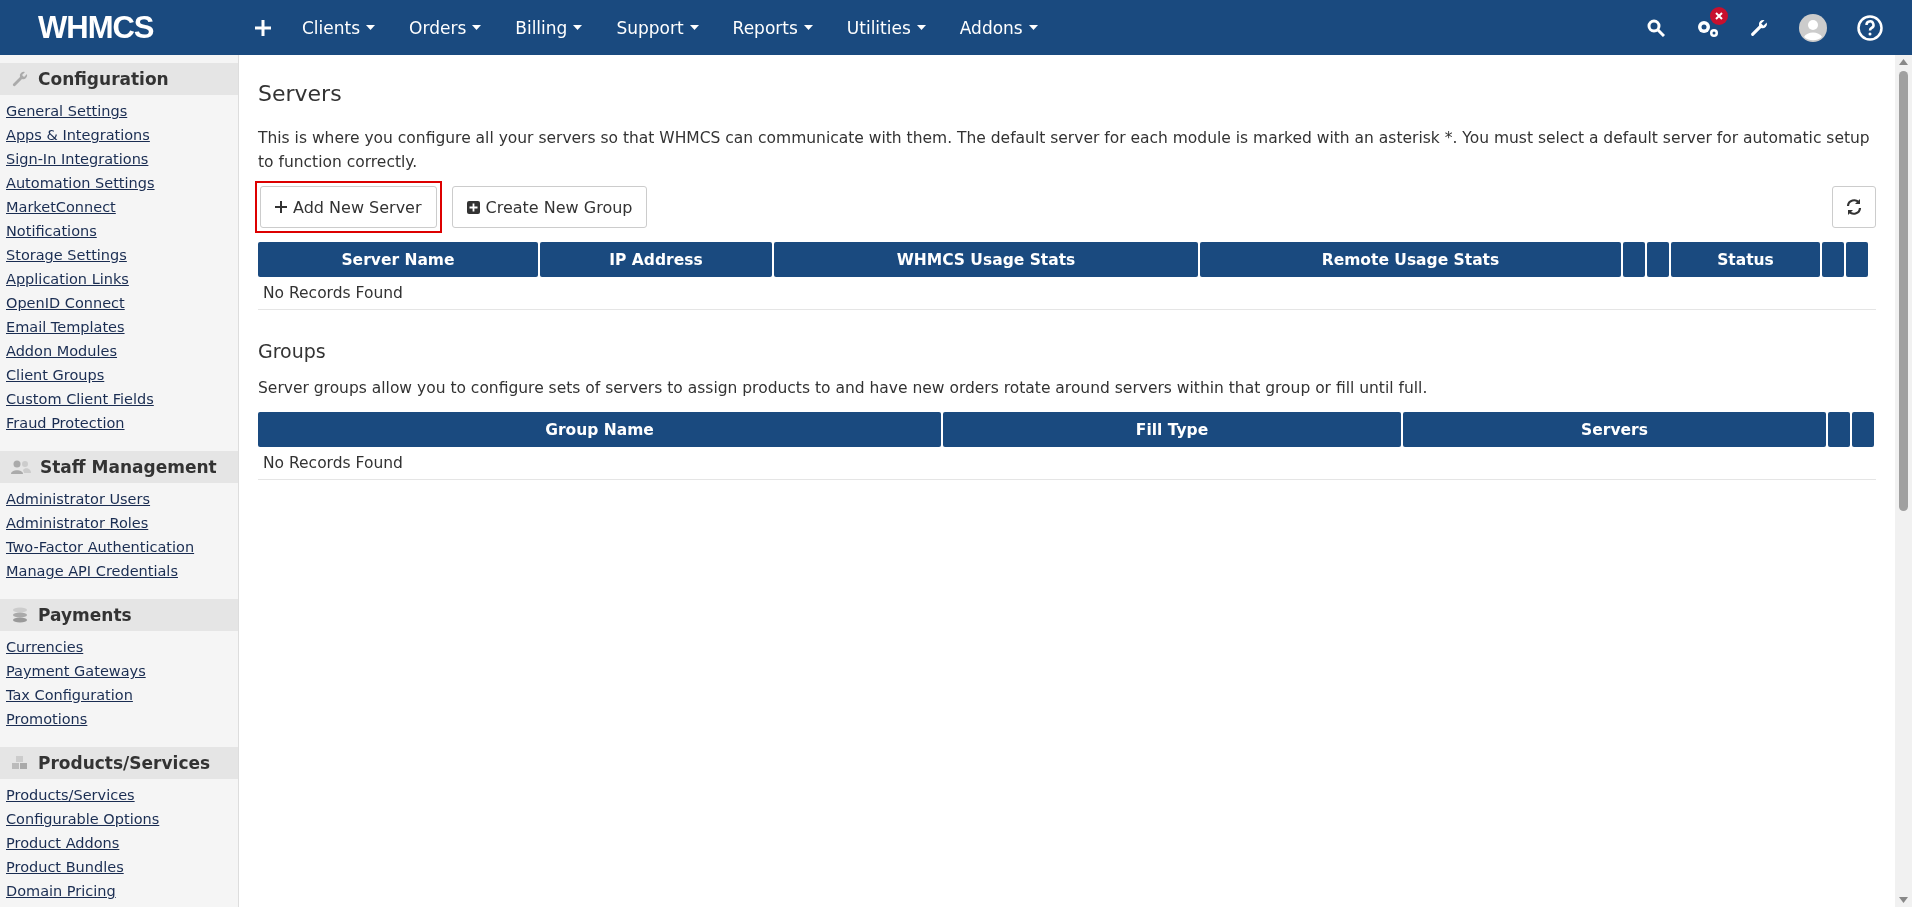 The width and height of the screenshot is (1912, 907). I want to click on sidebar-link: Product Addons, so click(119, 843).